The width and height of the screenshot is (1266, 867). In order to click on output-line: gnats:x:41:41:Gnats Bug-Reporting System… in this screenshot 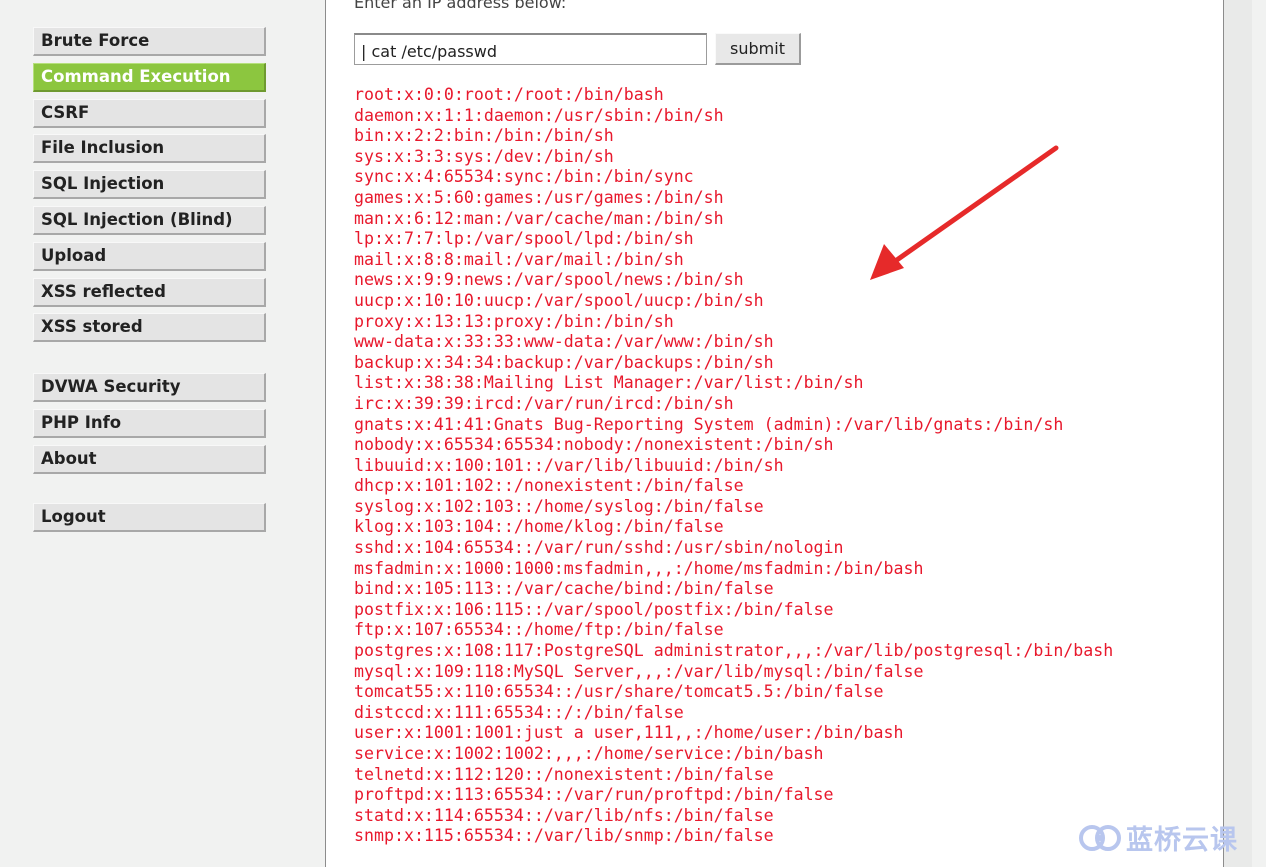, I will do `click(709, 424)`.